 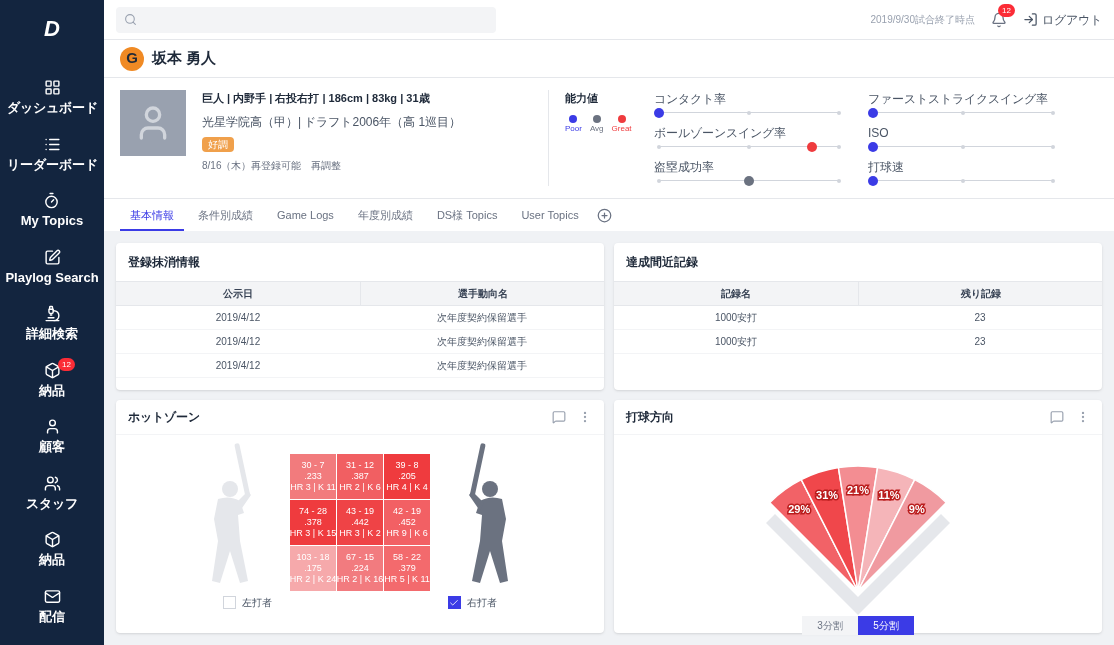 I want to click on card-title: 登録抹消情報, so click(x=164, y=262).